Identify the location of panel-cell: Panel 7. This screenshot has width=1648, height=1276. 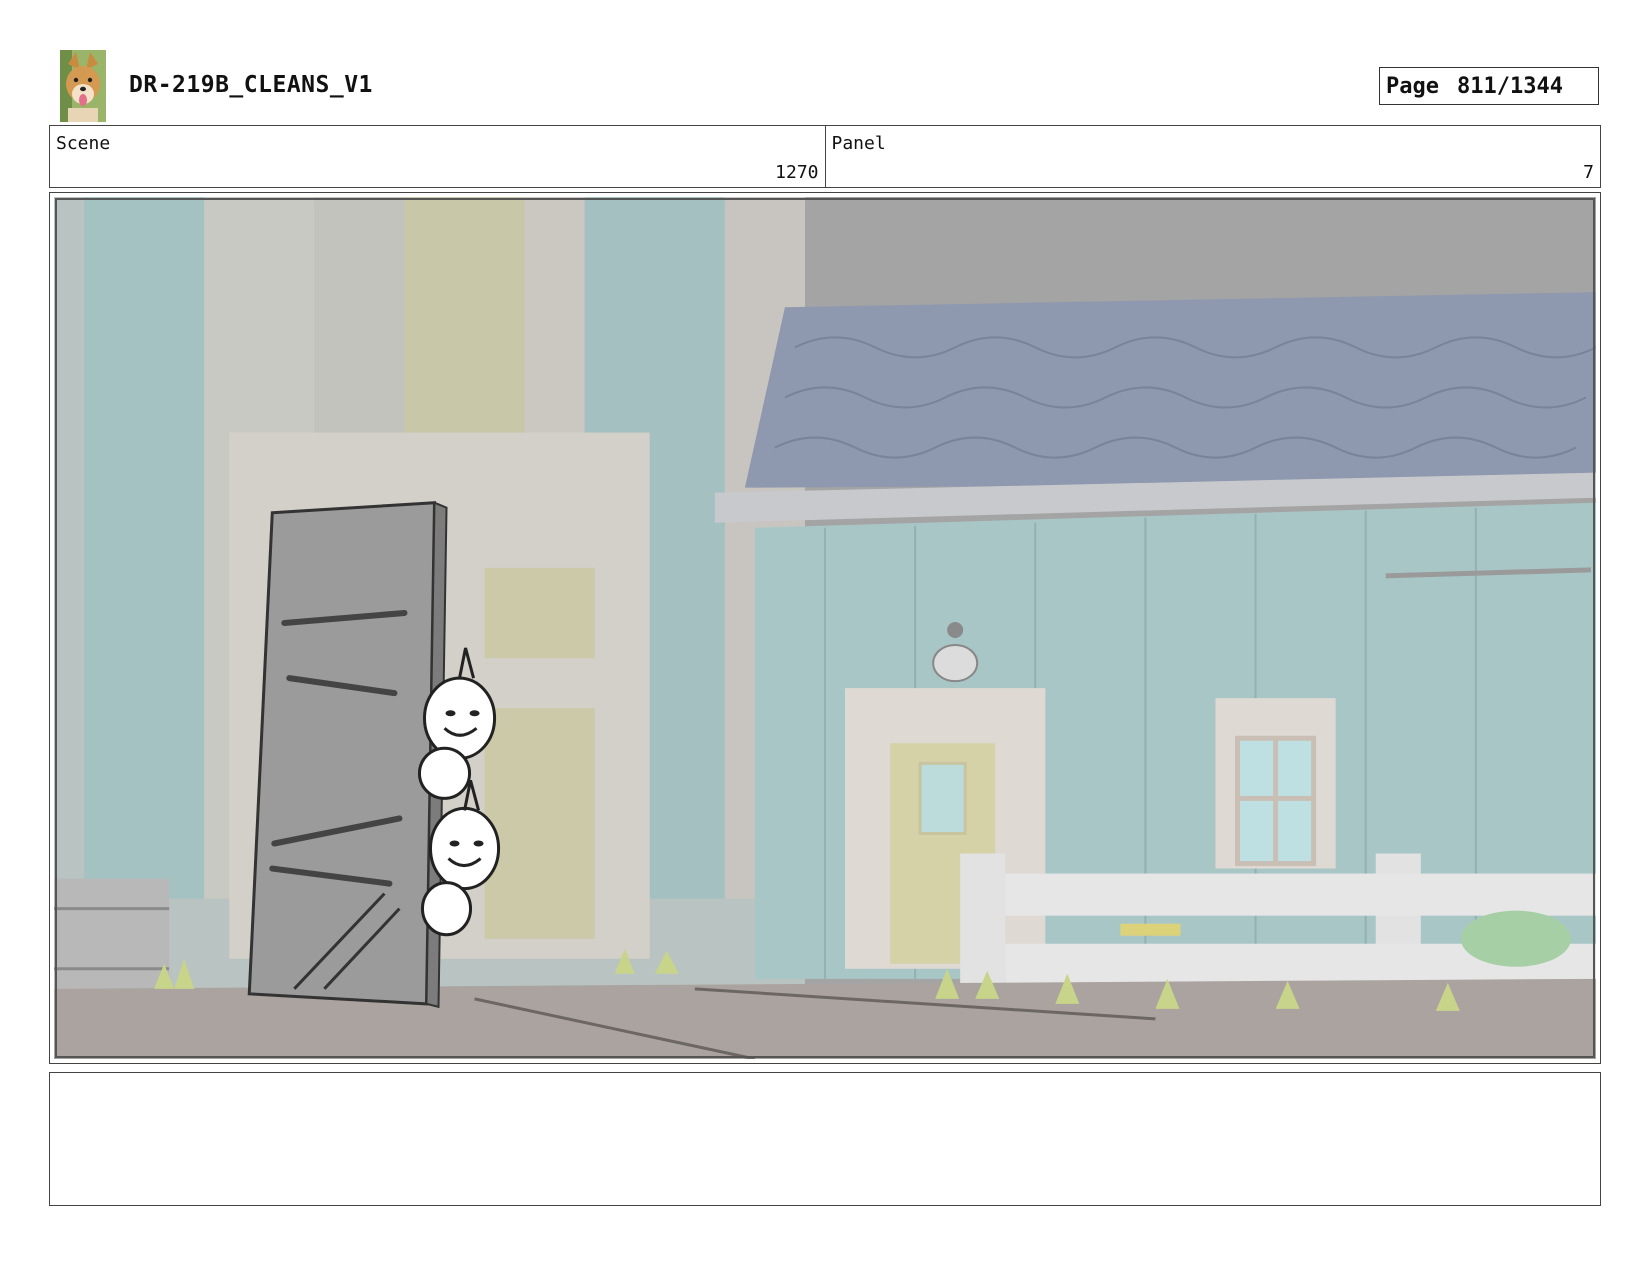
(1212, 156).